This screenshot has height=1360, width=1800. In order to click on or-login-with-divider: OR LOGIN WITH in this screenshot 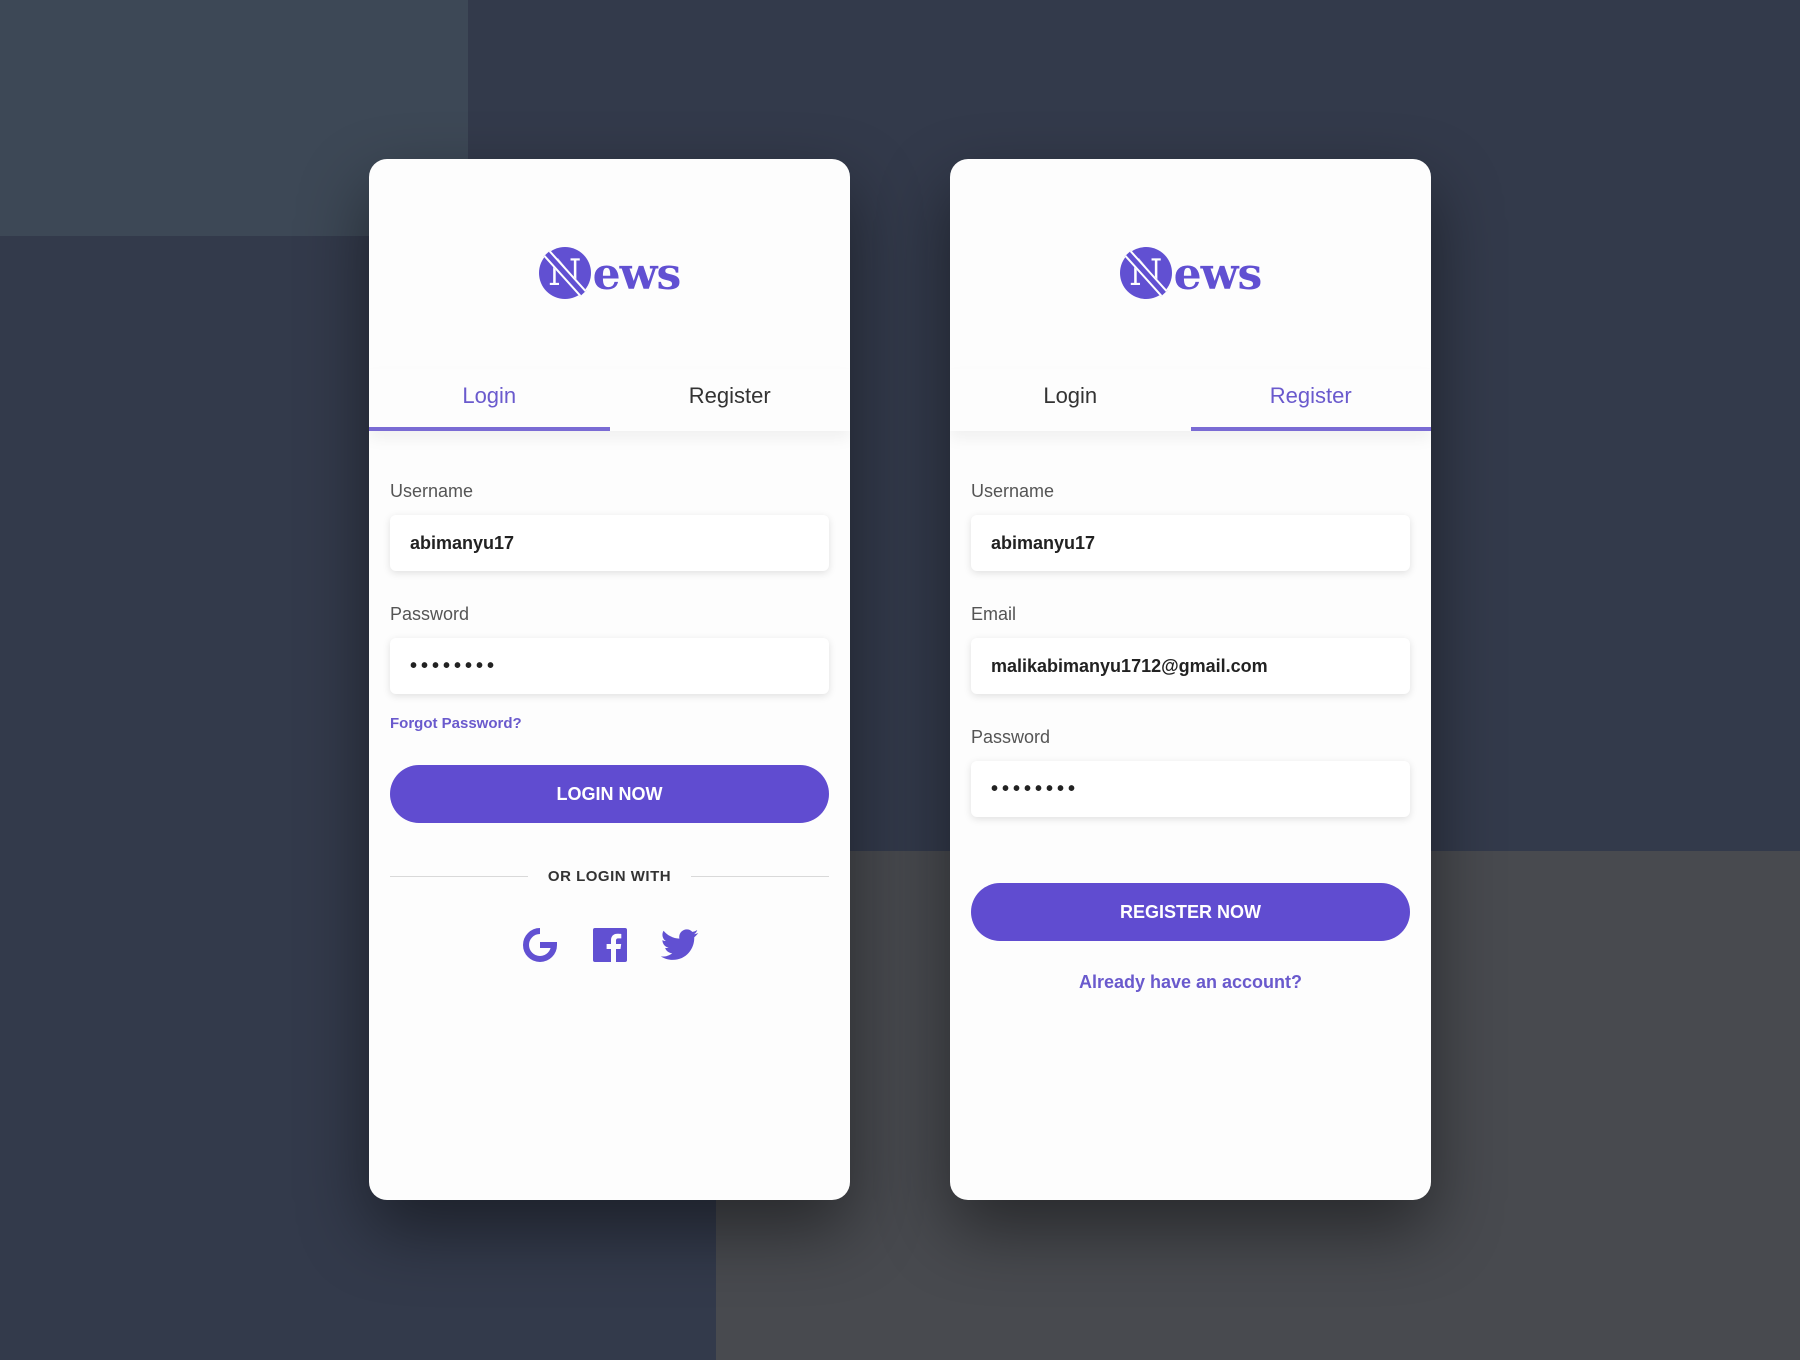, I will do `click(609, 876)`.